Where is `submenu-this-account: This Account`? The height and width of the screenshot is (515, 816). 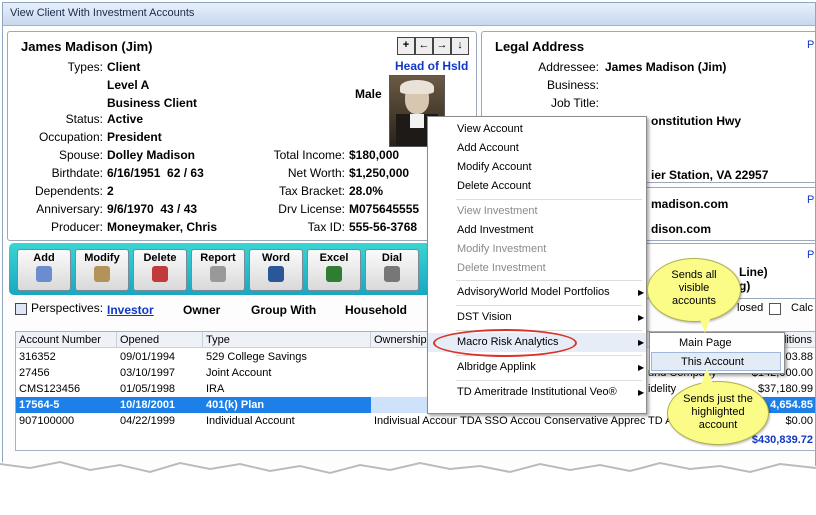 submenu-this-account: This Account is located at coordinates (716, 361).